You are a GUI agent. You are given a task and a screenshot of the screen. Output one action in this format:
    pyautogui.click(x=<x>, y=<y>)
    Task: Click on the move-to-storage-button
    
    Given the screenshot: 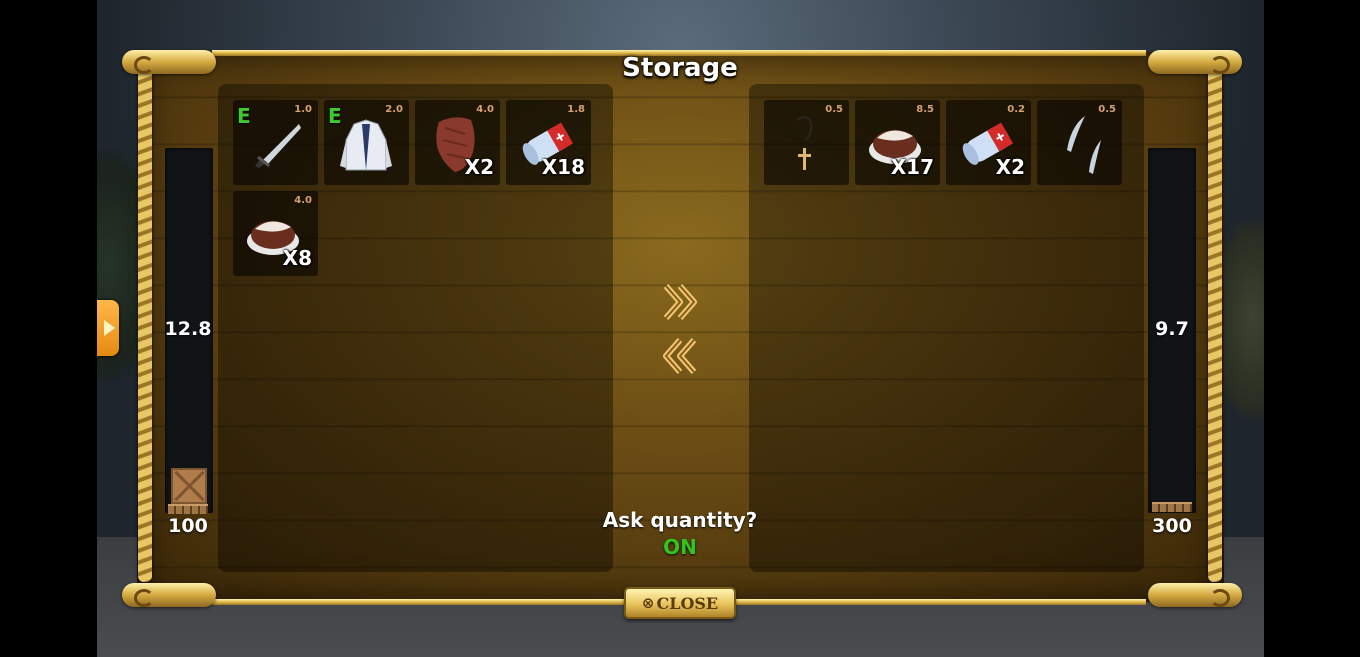 What is the action you would take?
    pyautogui.click(x=680, y=302)
    